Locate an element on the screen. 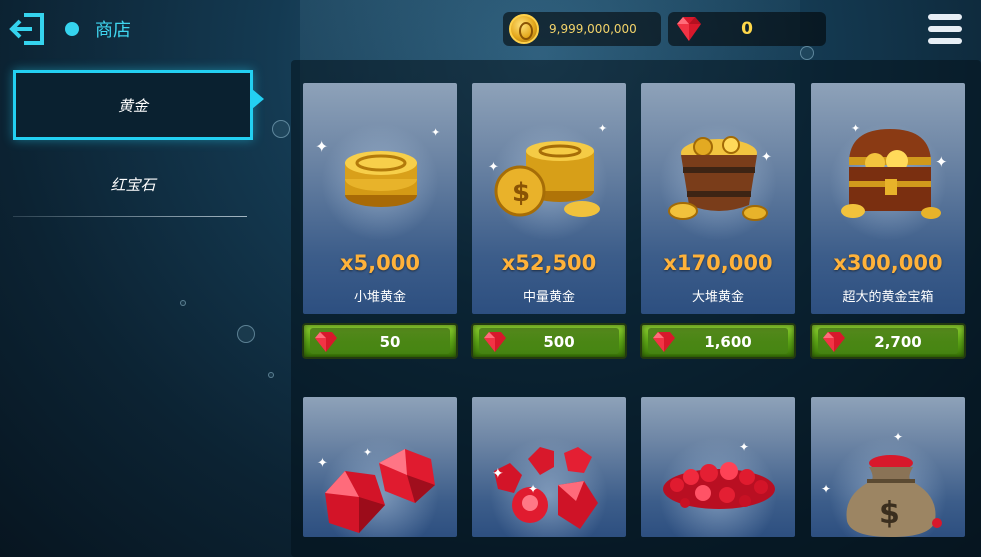 Image resolution: width=981 pixels, height=557 pixels. pack-amount: x52,500 is located at coordinates (549, 263).